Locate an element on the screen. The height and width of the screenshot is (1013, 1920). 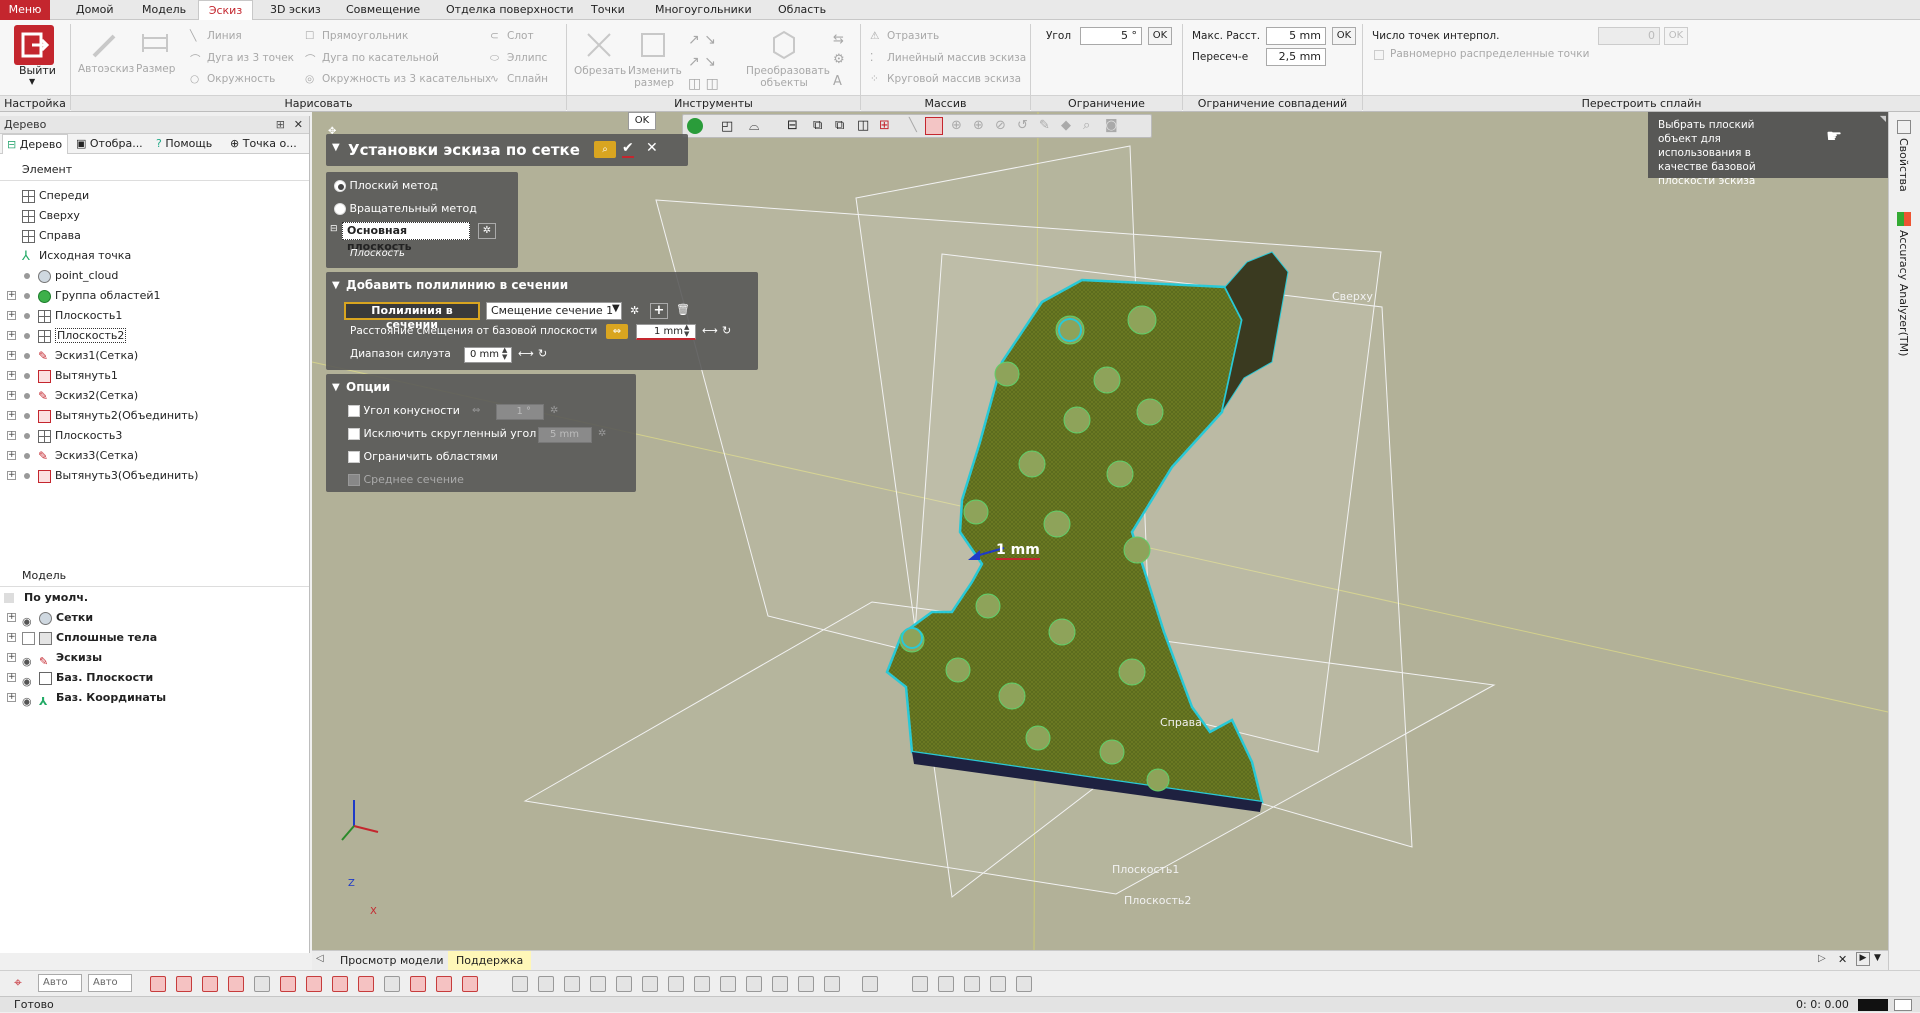
section-settings-icon: ✲ is located at coordinates (634, 310).